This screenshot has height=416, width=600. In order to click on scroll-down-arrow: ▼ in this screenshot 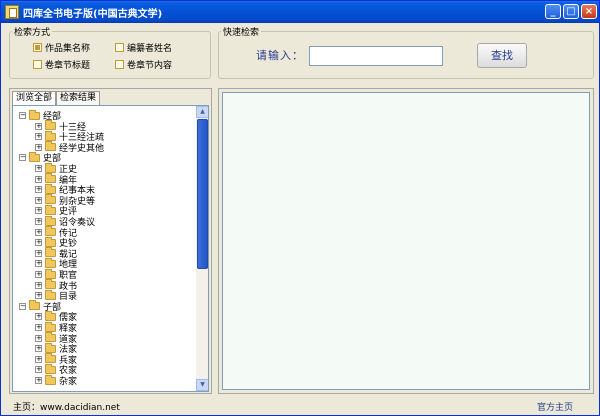, I will do `click(202, 385)`.